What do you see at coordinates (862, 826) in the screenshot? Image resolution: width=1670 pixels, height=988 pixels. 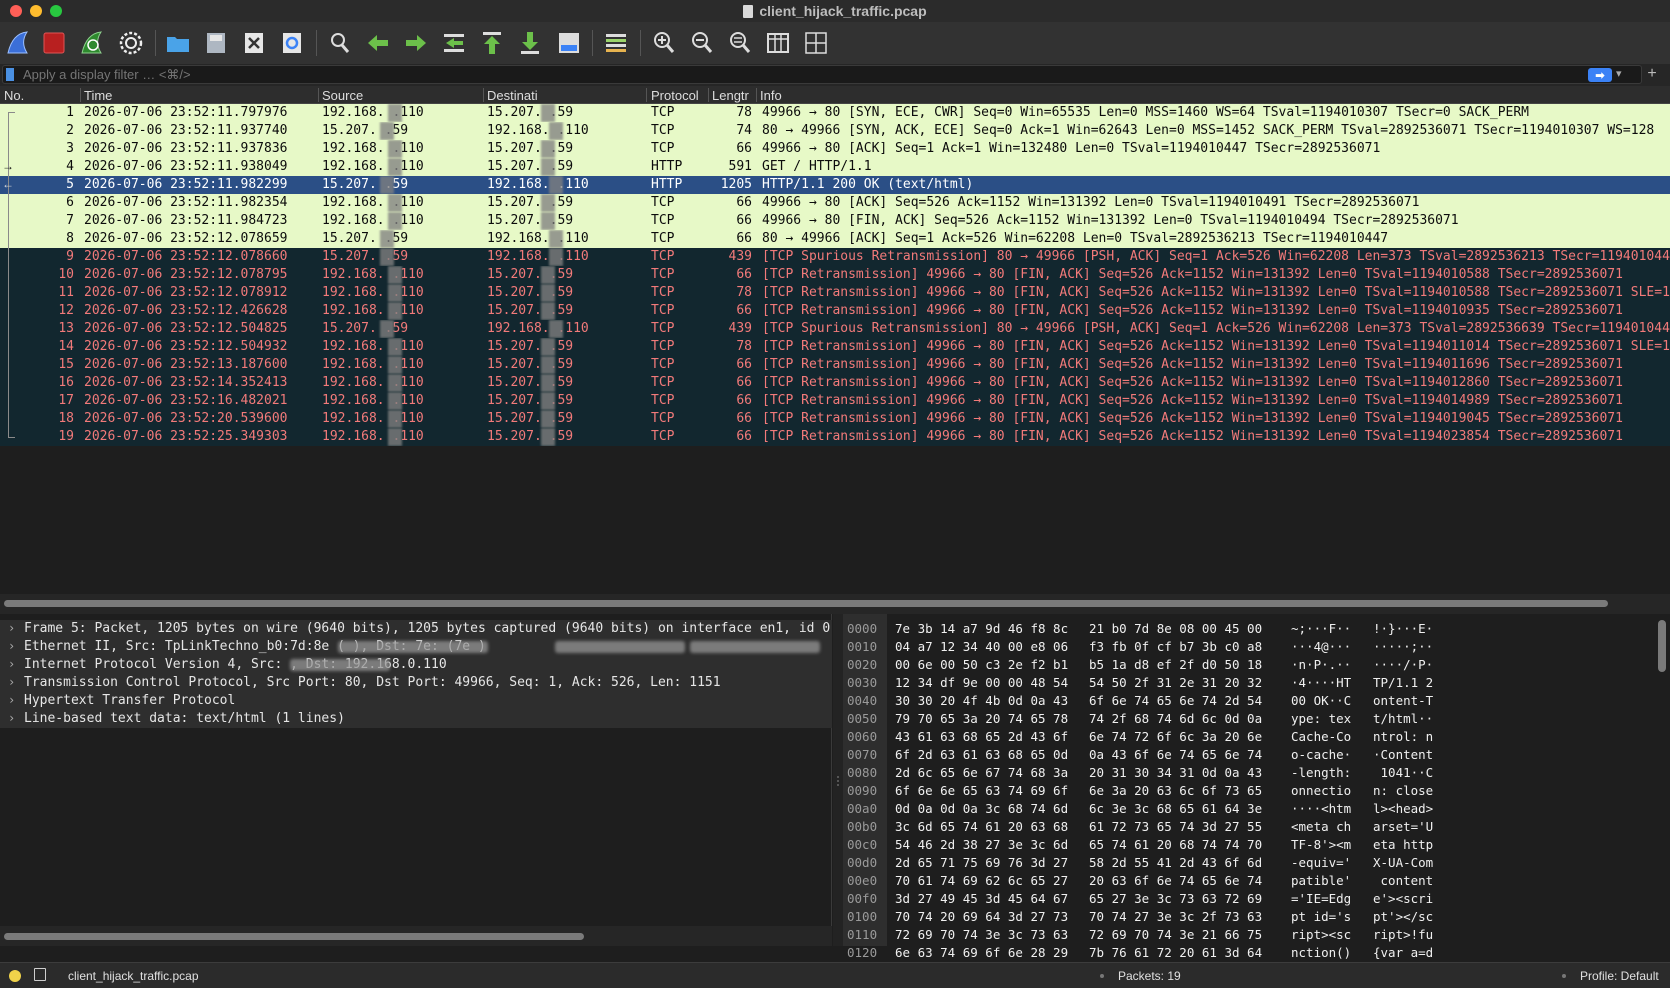 I see `byte-offset: 00b0` at bounding box center [862, 826].